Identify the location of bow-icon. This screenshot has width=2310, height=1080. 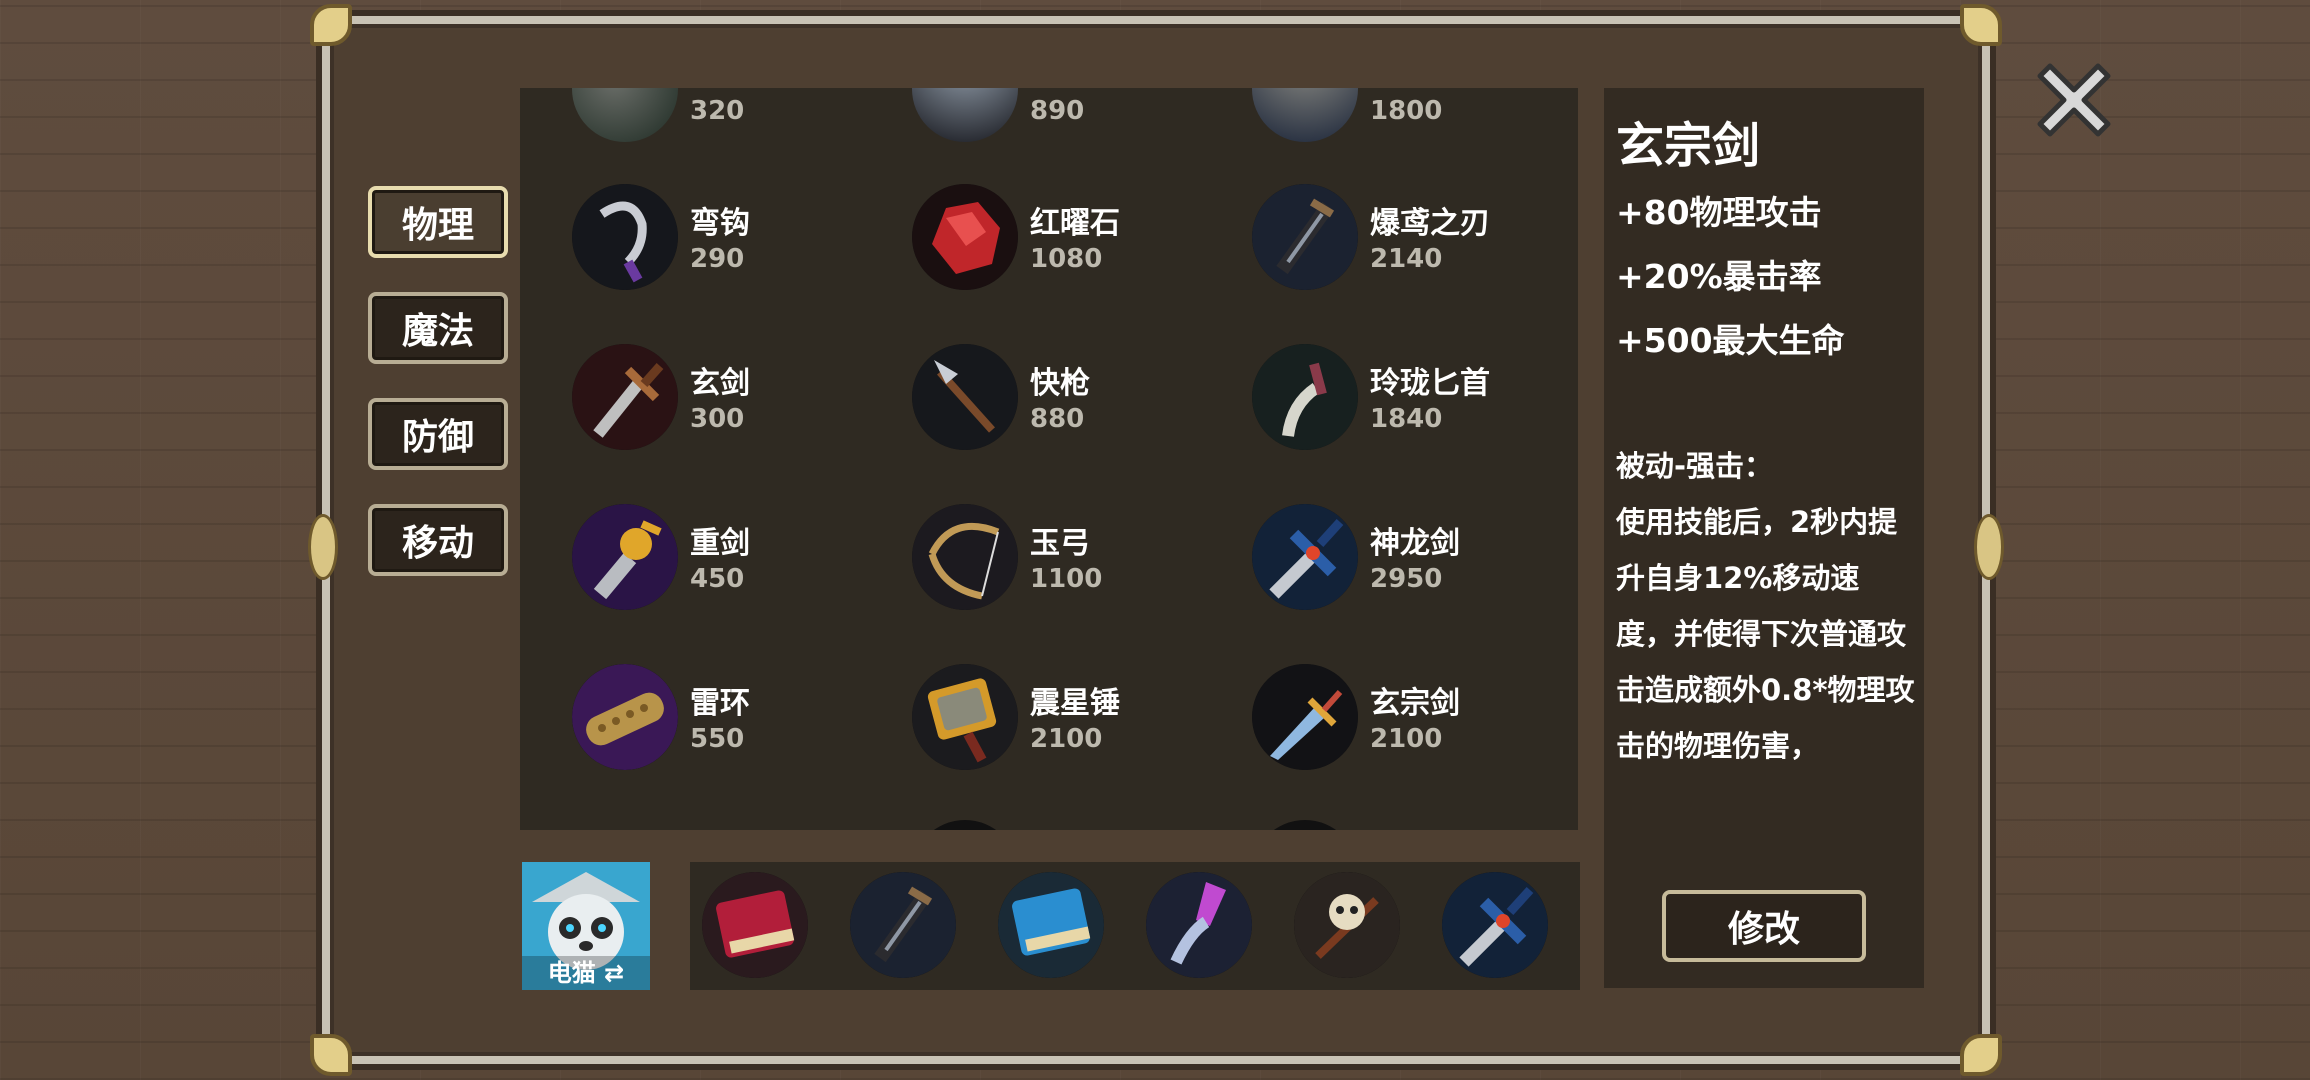
(965, 557).